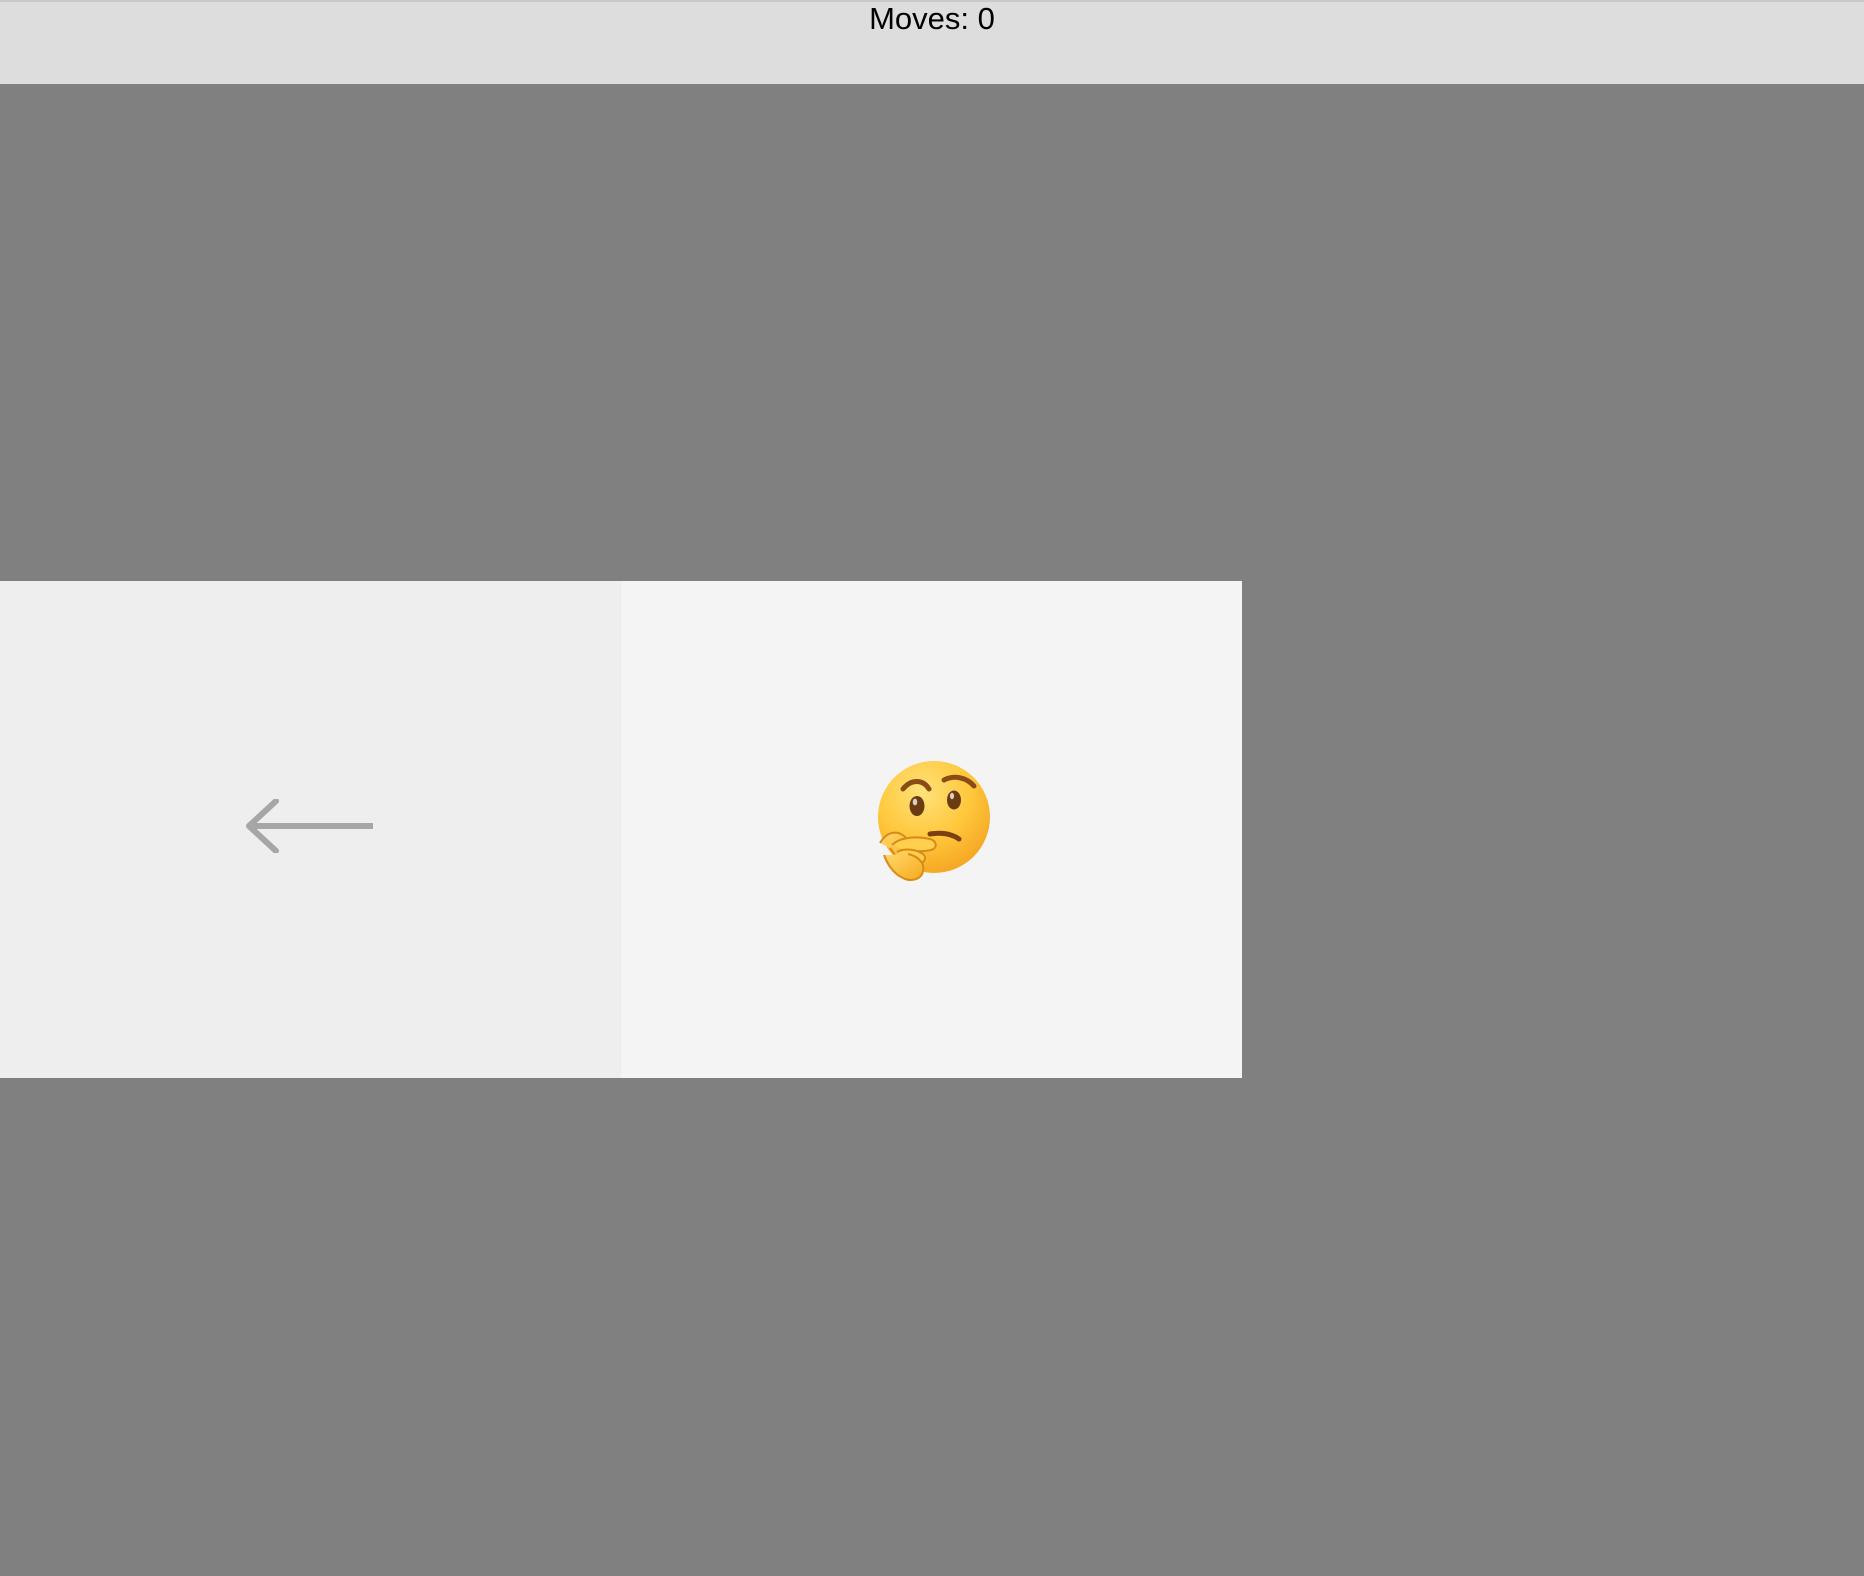 This screenshot has height=1576, width=1864. What do you see at coordinates (932, 18) in the screenshot?
I see `moves-counter: Moves: 0` at bounding box center [932, 18].